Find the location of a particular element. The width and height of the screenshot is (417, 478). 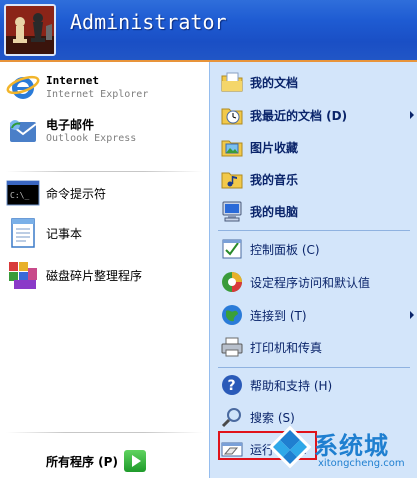

settings-item-label: 设定程序访问和默认值 is located at coordinates (310, 282).